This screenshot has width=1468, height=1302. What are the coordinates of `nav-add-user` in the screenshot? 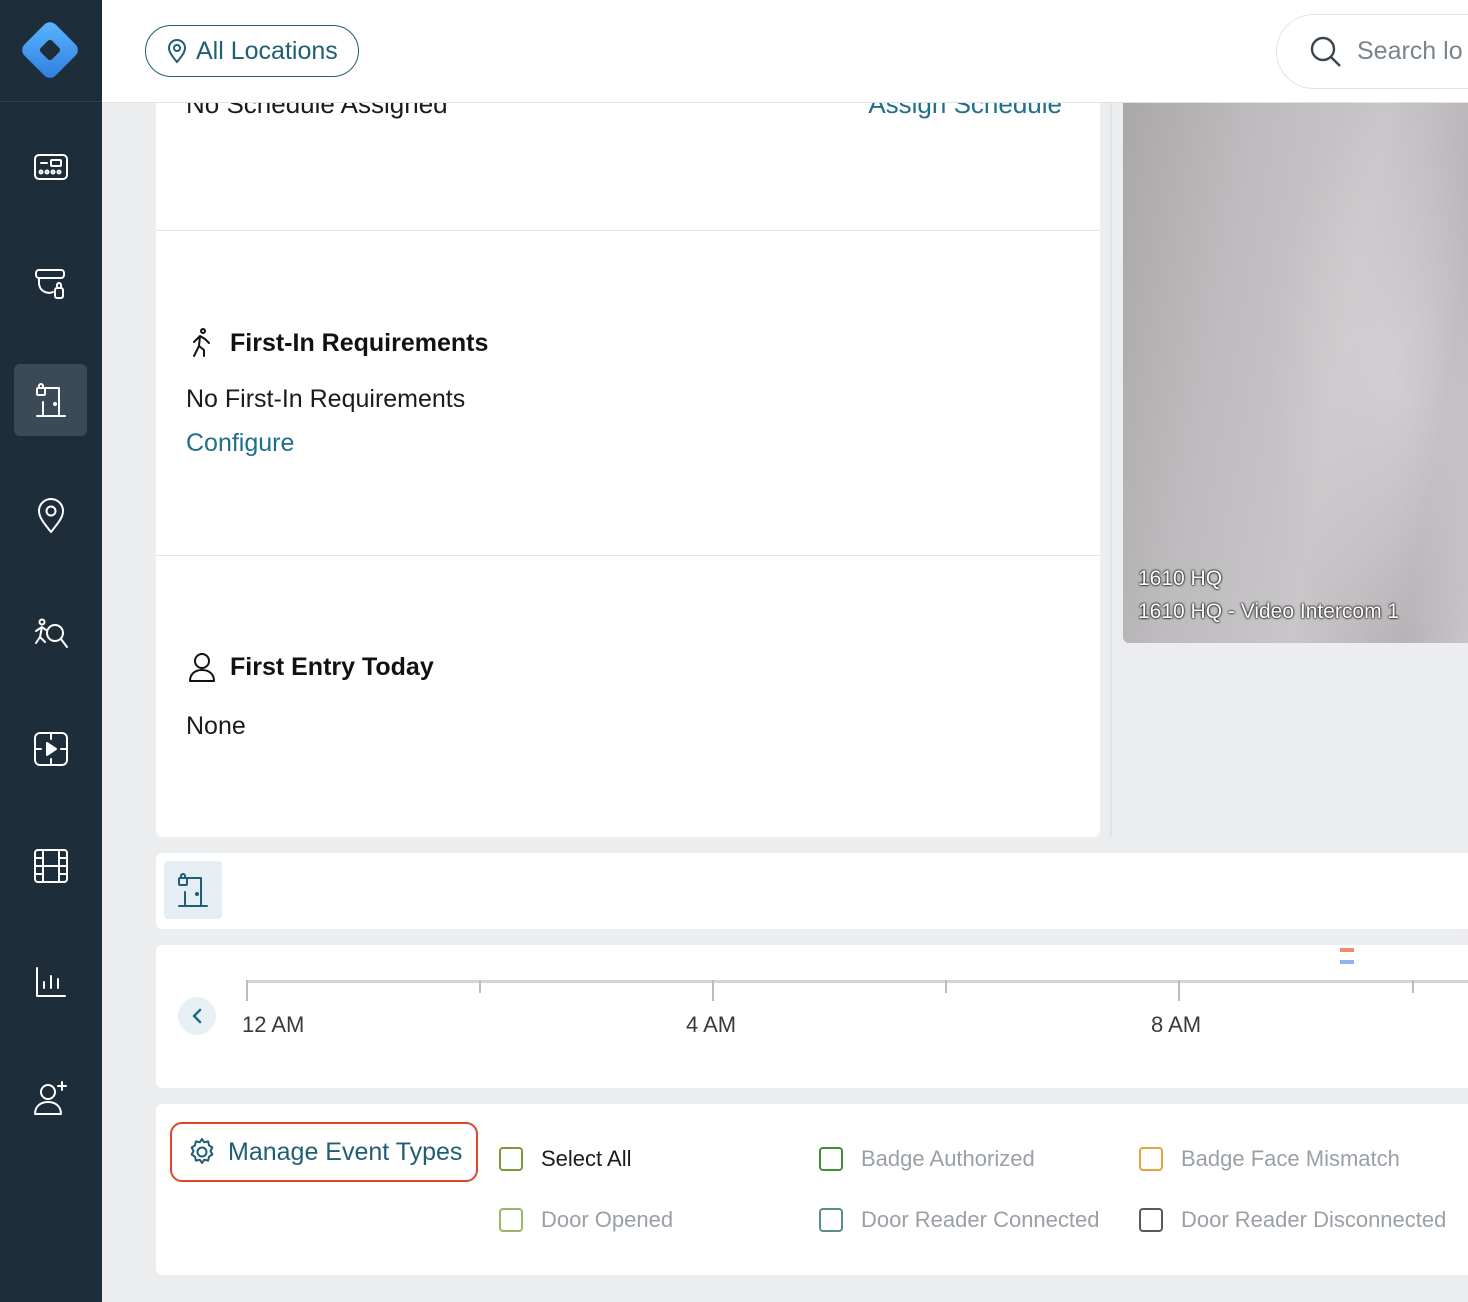 It's located at (50, 1098).